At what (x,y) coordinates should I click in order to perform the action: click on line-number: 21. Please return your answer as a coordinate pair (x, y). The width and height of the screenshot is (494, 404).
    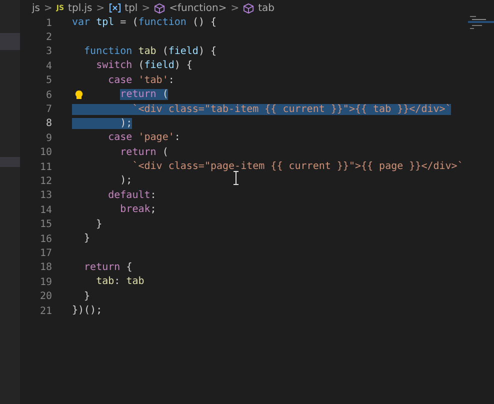
    Looking at the image, I should click on (45, 311).